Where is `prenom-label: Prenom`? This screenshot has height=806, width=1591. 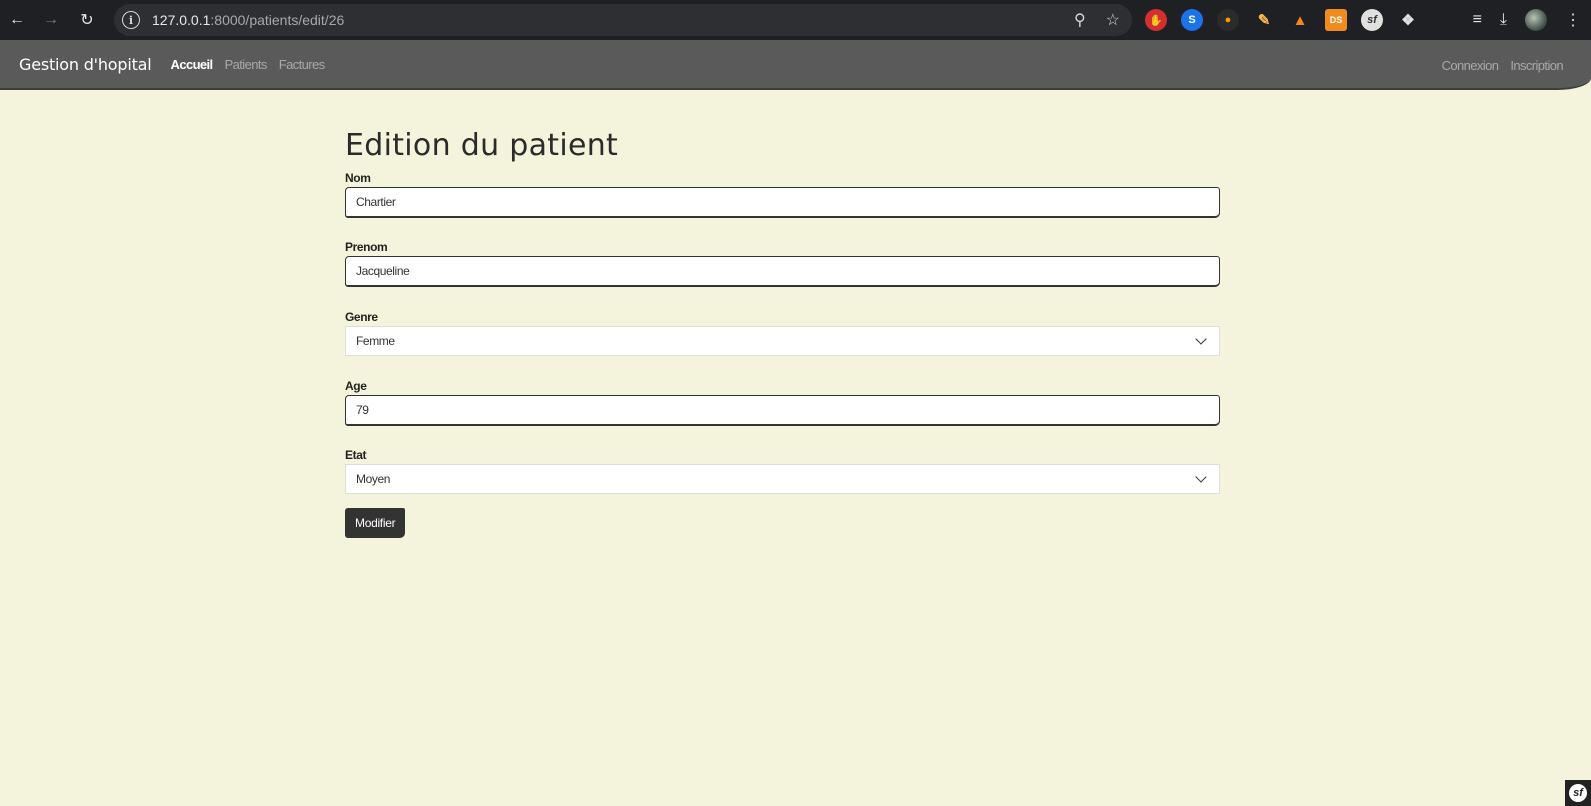 prenom-label: Prenom is located at coordinates (366, 247).